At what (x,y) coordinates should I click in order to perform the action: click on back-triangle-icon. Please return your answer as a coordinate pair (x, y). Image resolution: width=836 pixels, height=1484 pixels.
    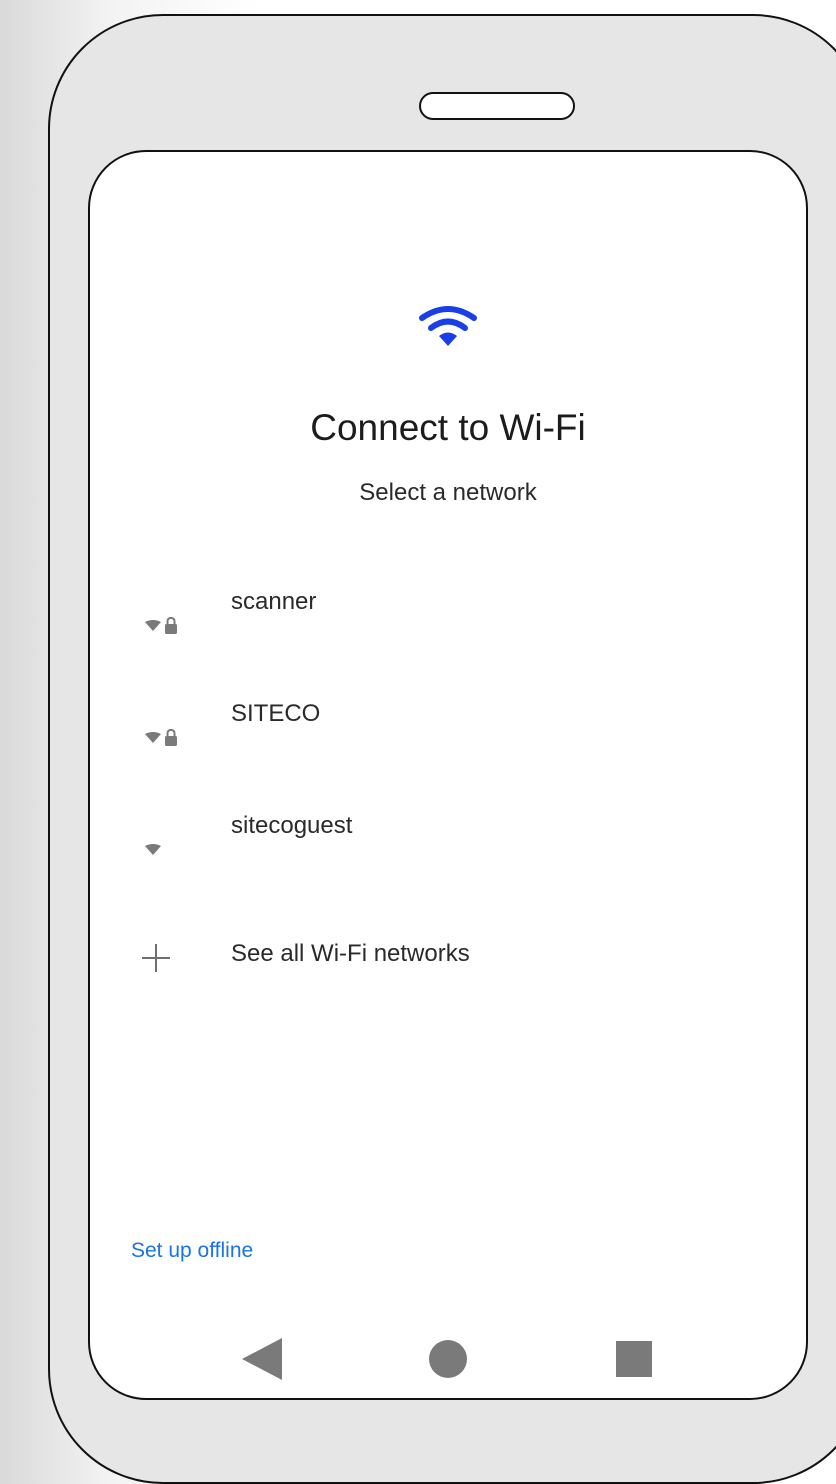
    Looking at the image, I should click on (262, 1359).